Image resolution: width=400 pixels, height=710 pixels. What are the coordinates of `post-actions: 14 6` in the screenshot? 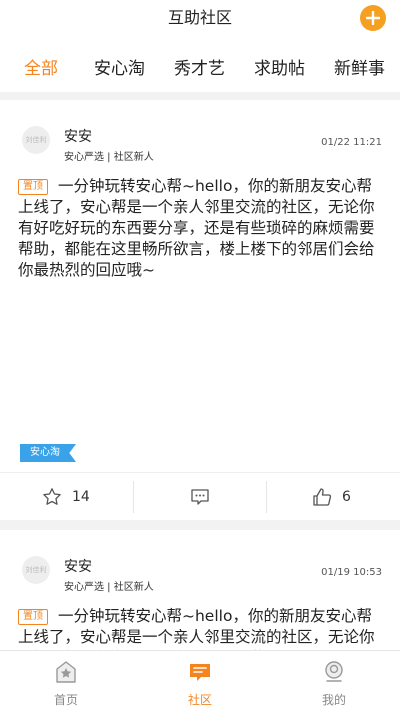 It's located at (200, 496).